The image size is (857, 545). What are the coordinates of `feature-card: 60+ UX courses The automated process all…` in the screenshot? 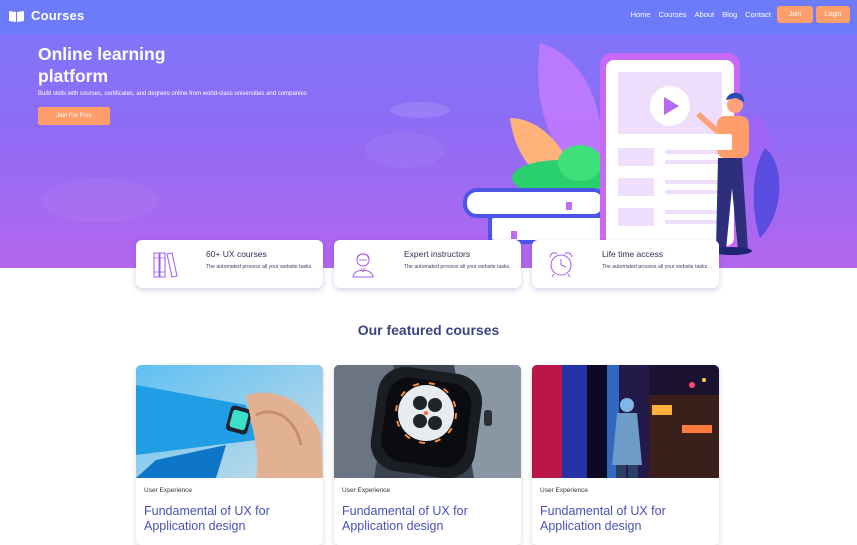 It's located at (229, 264).